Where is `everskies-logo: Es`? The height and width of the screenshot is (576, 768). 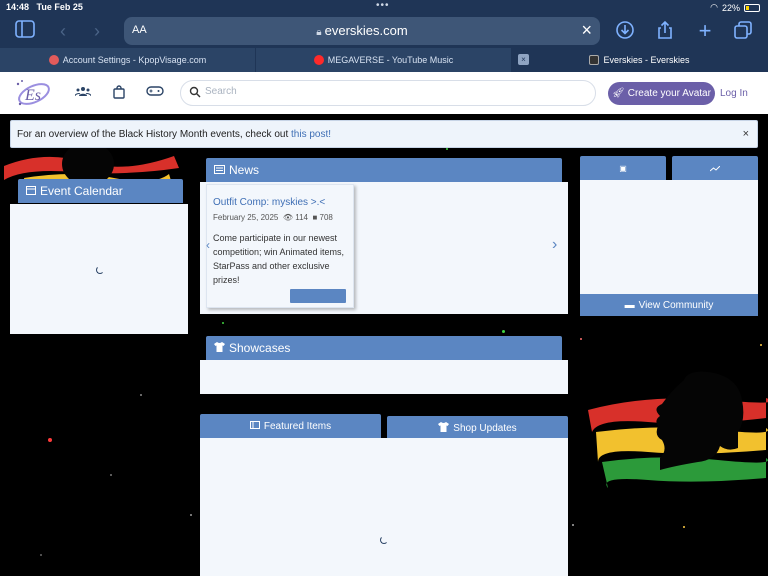 everskies-logo: Es is located at coordinates (32, 93).